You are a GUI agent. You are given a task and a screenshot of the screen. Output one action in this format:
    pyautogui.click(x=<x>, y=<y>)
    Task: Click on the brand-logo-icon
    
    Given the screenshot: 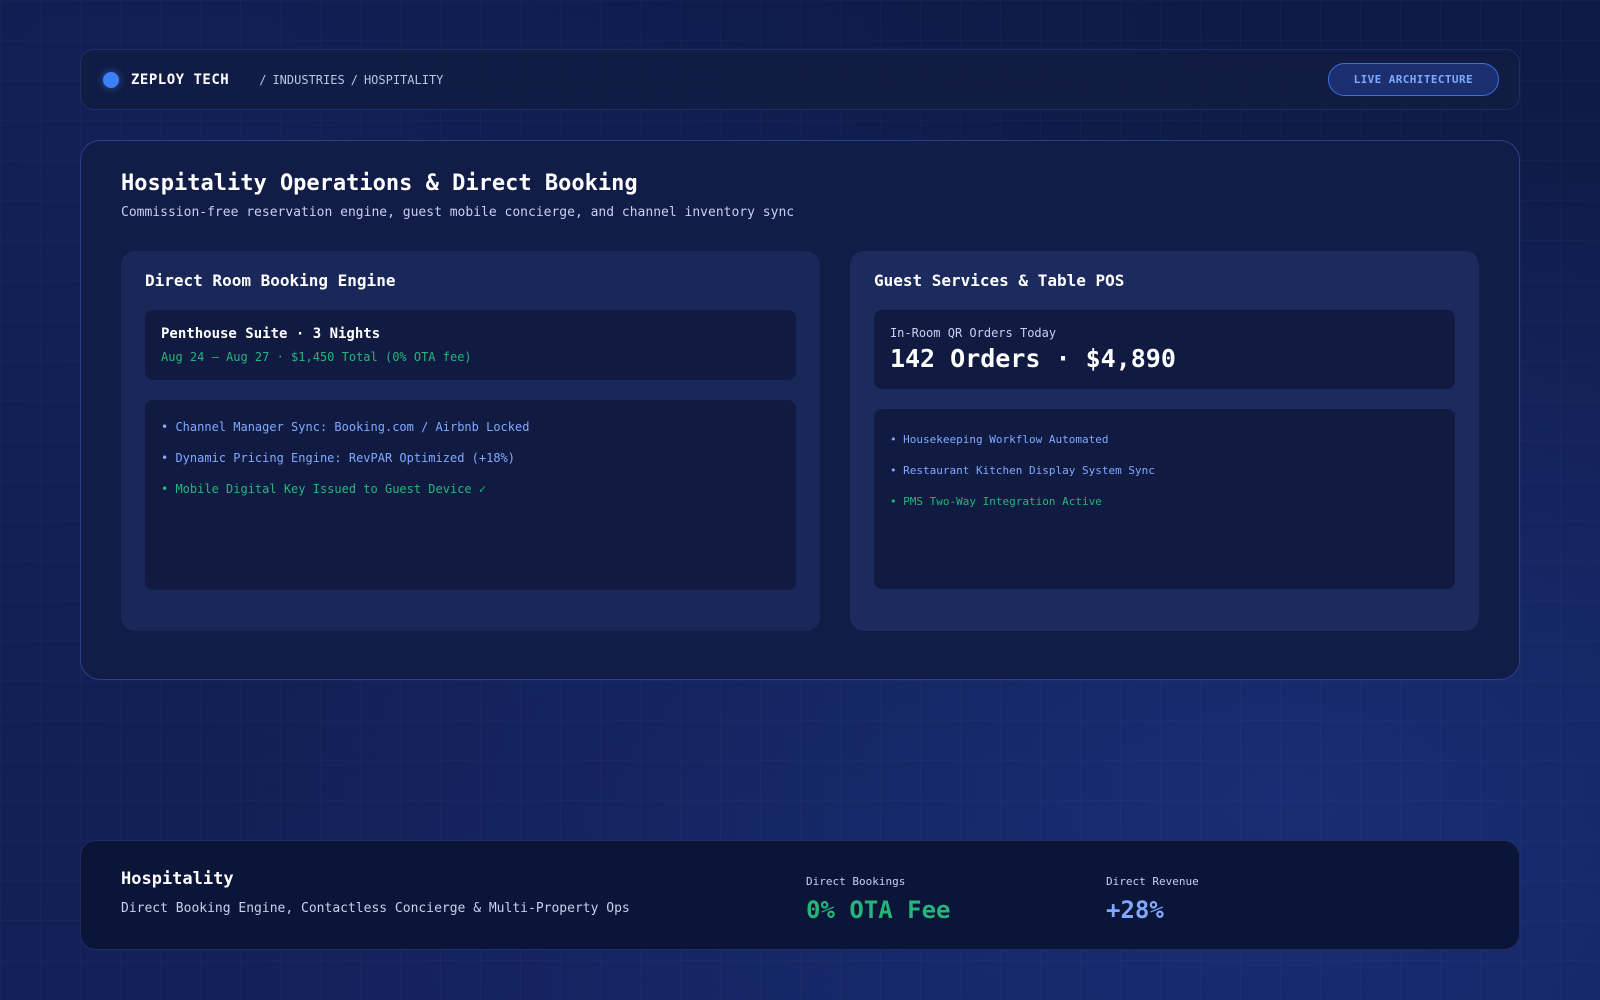 What is the action you would take?
    pyautogui.click(x=111, y=79)
    